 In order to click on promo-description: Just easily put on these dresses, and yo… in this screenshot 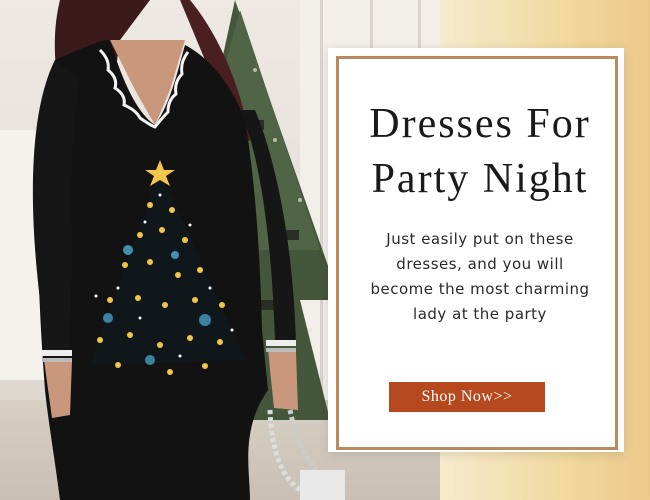, I will do `click(480, 277)`.